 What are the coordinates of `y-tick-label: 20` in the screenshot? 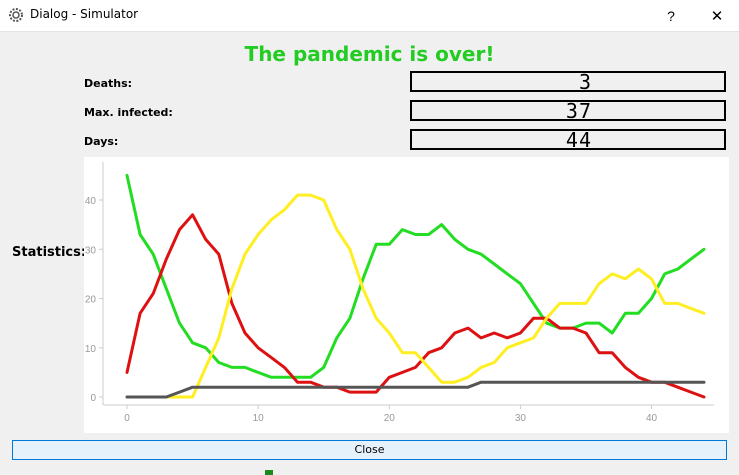 It's located at (91, 300).